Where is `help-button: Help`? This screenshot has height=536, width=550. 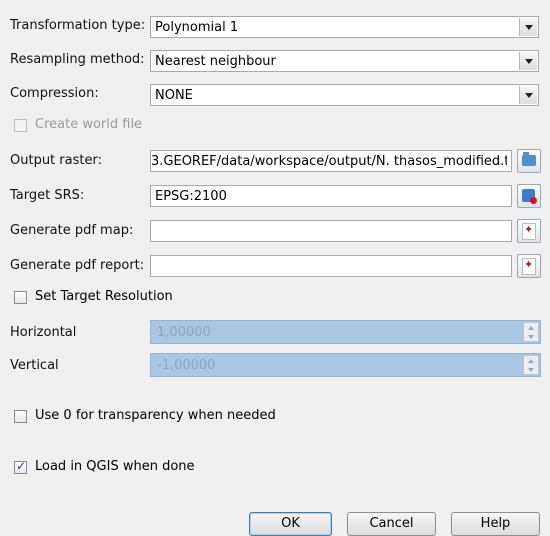
help-button: Help is located at coordinates (495, 524).